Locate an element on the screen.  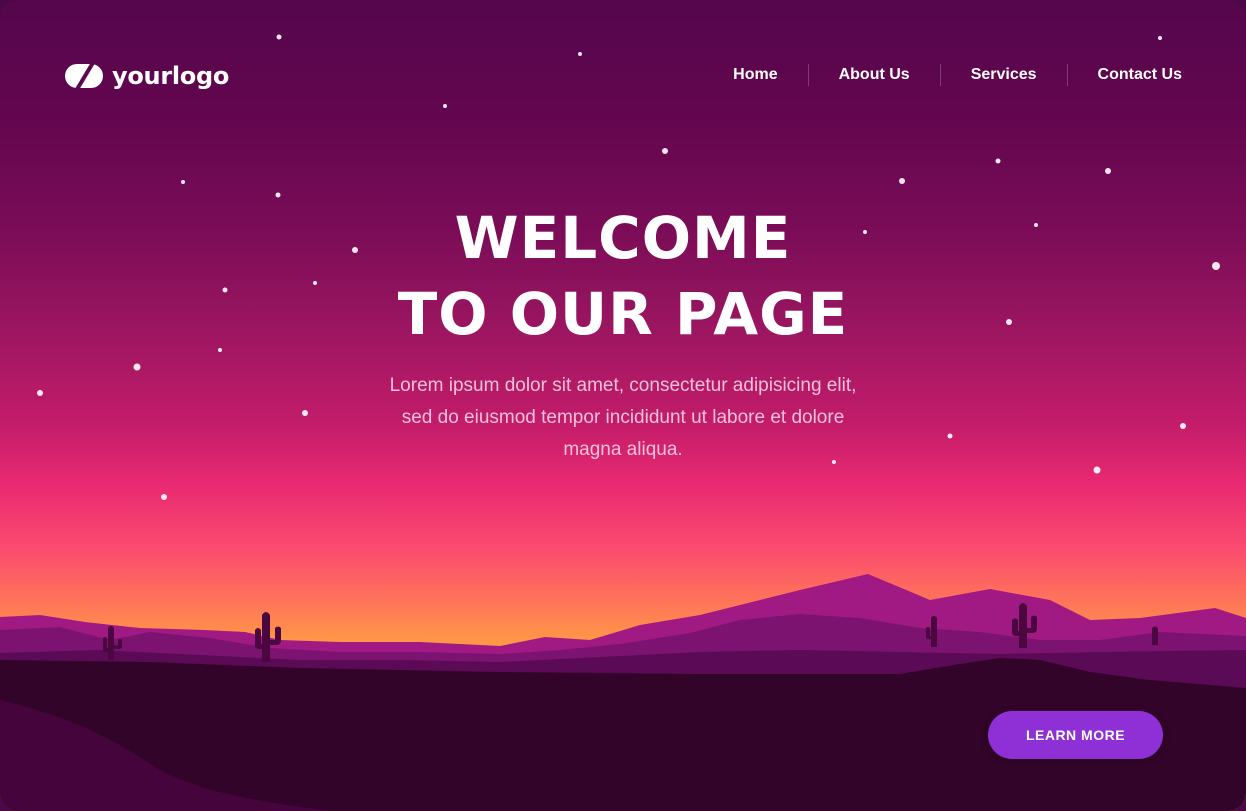
logo: yourlogo is located at coordinates (146, 76).